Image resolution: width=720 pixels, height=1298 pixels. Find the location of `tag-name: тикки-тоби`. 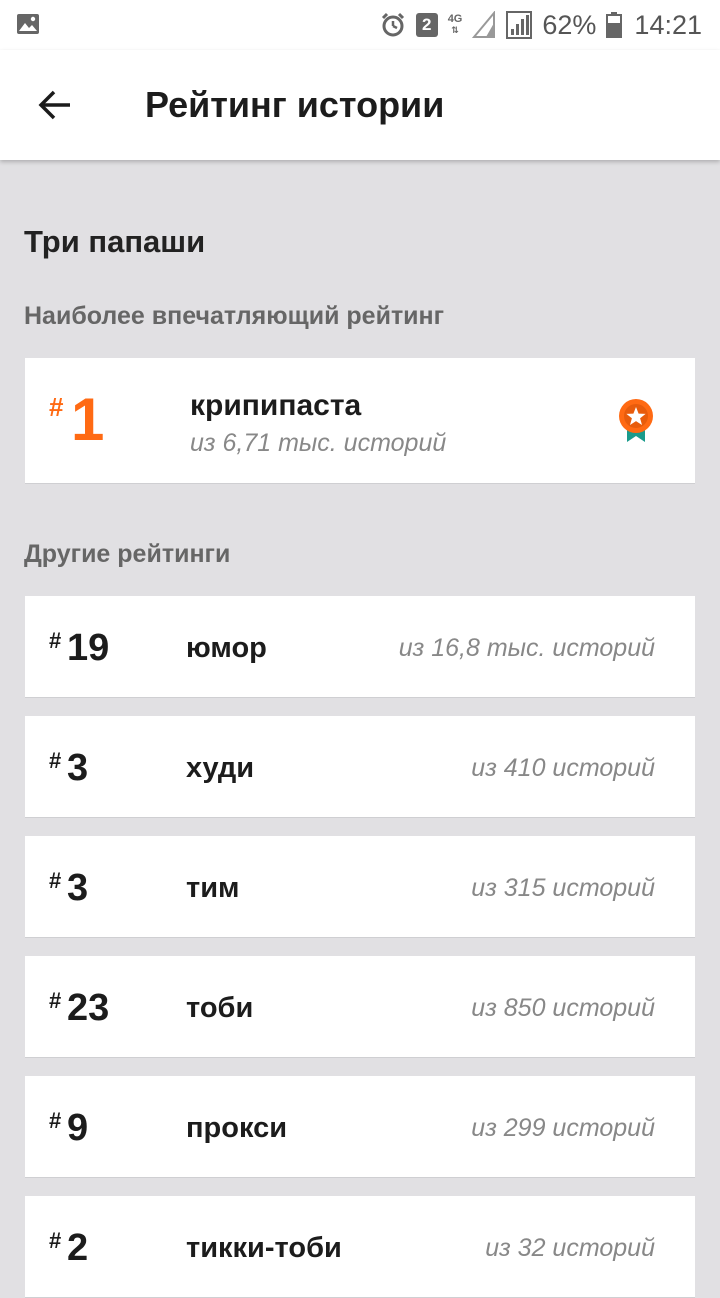

tag-name: тикки-тоби is located at coordinates (264, 1248).